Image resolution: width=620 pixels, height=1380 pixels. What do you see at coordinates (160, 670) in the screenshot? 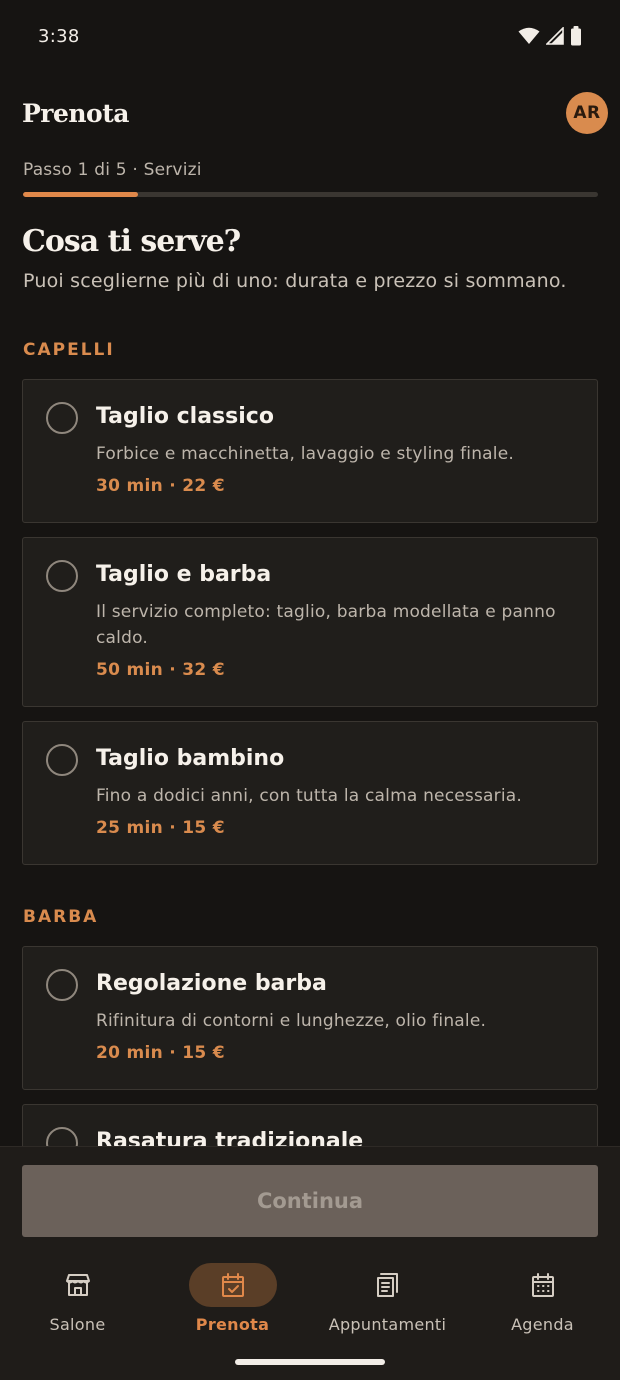
I see `service-duration-price: 50 min · 32 €` at bounding box center [160, 670].